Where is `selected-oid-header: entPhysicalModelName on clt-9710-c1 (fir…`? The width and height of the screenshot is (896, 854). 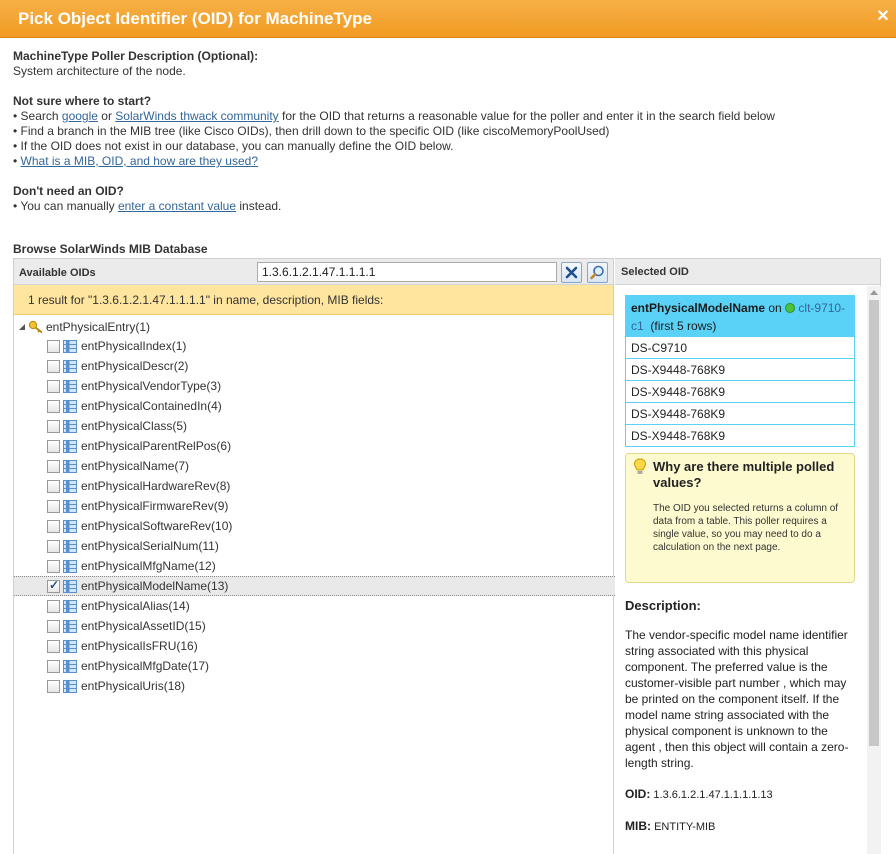 selected-oid-header: entPhysicalModelName on clt-9710-c1 (fir… is located at coordinates (740, 316).